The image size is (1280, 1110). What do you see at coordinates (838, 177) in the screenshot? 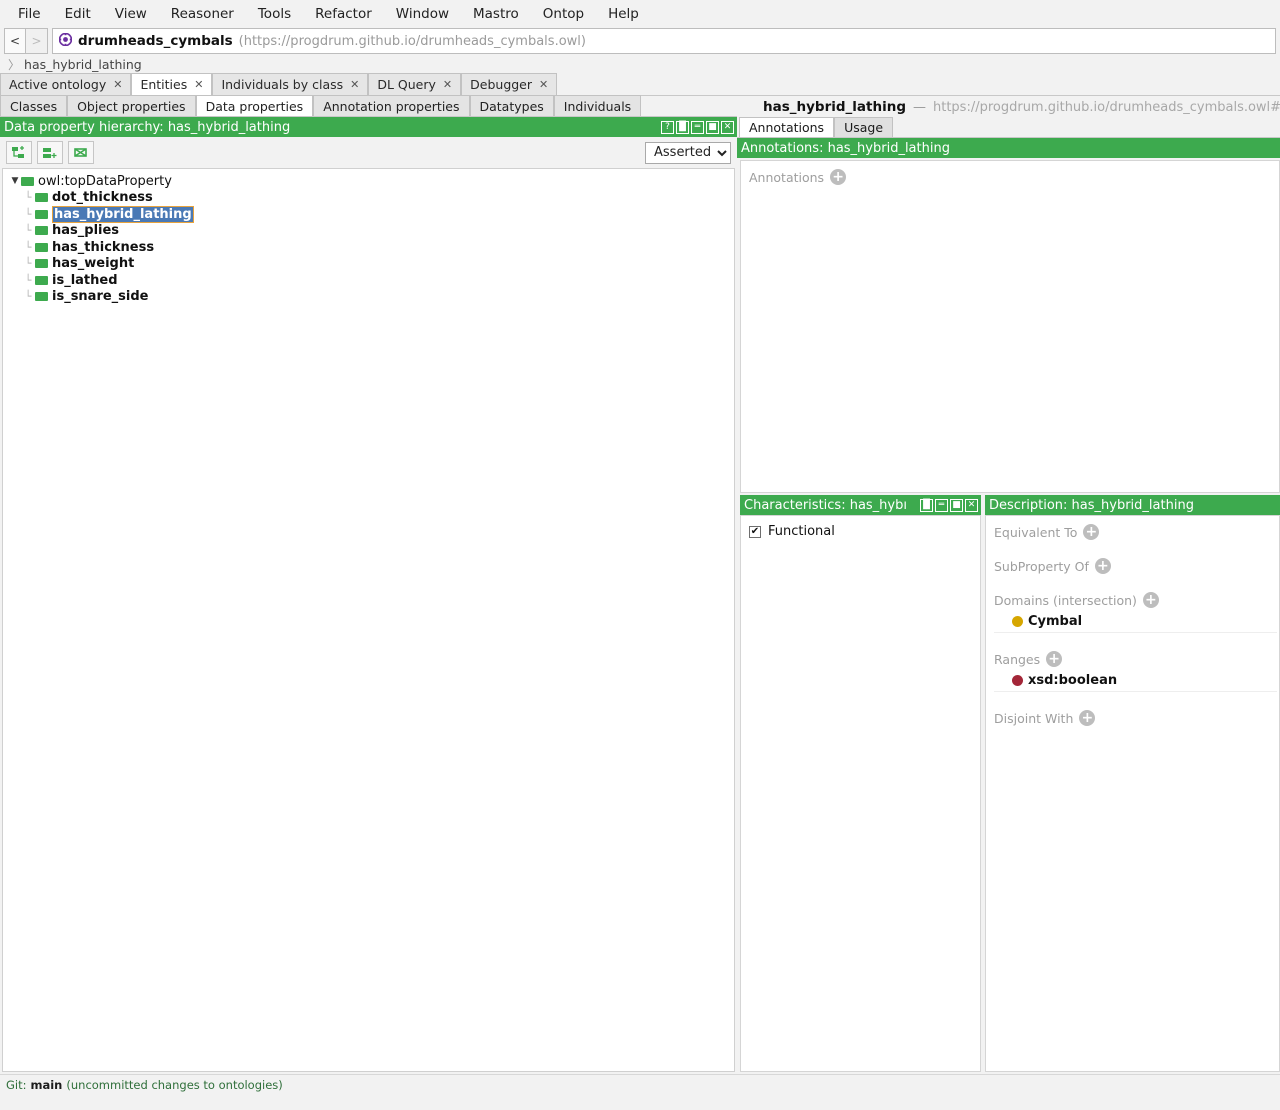
I see `add-annotation-button: +` at bounding box center [838, 177].